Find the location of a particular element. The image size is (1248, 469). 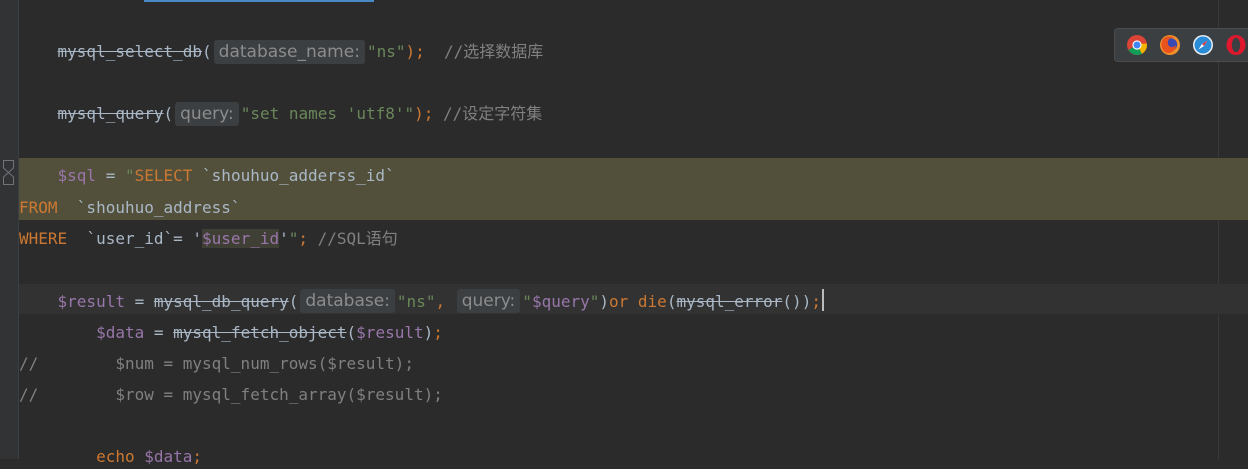

firefox-icon is located at coordinates (1170, 45).